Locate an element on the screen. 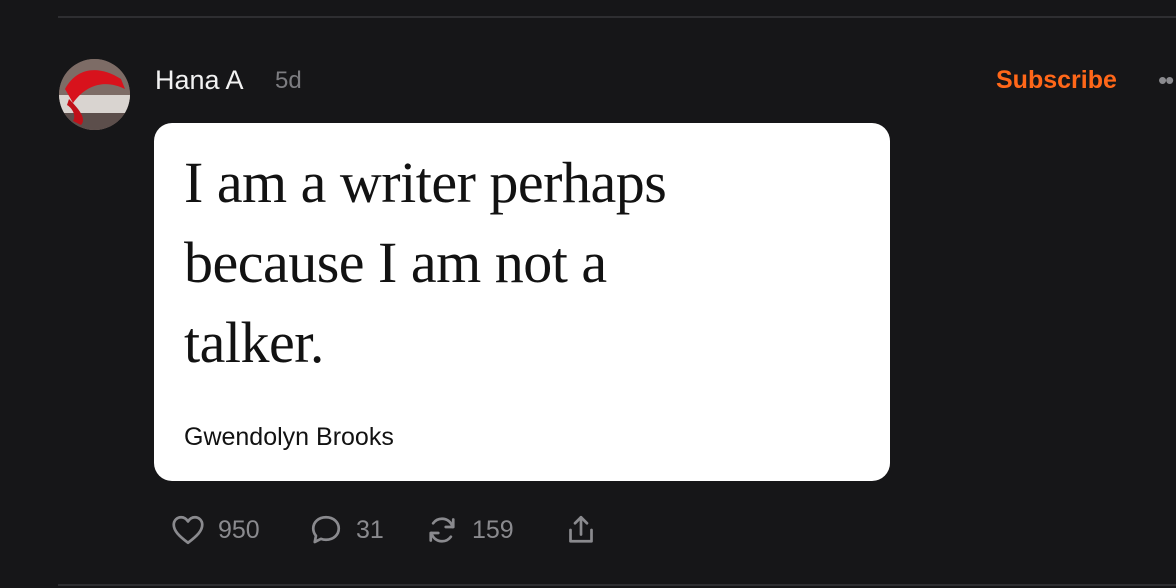  avatar is located at coordinates (94, 94).